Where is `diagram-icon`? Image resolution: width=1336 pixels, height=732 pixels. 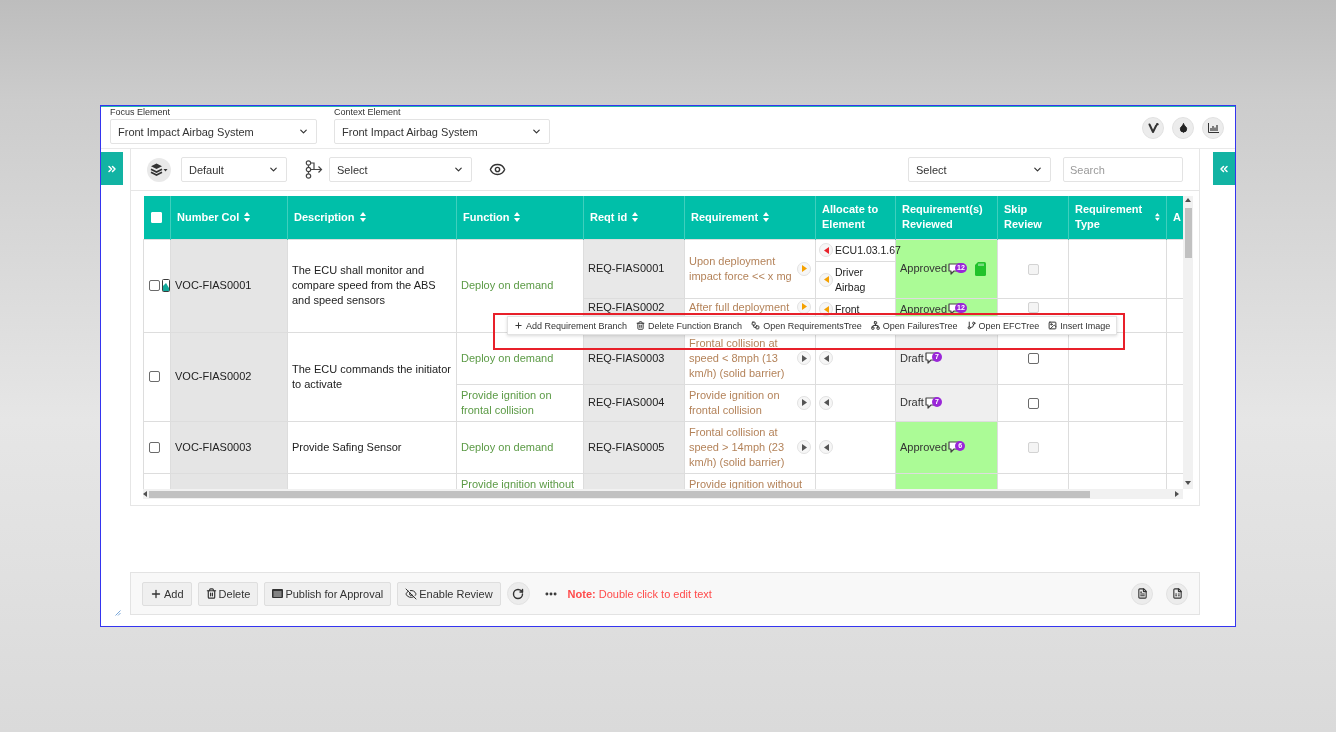 diagram-icon is located at coordinates (756, 325).